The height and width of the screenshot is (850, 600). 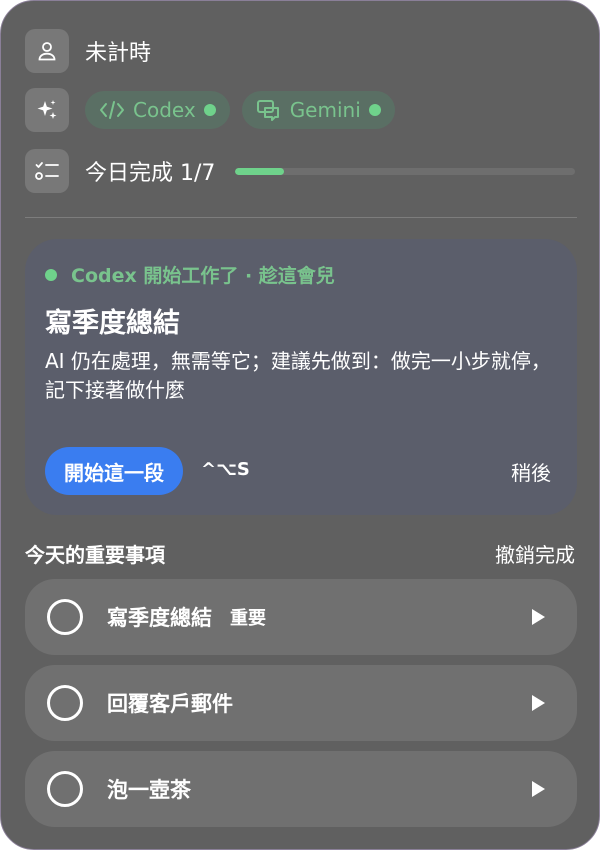 What do you see at coordinates (114, 471) in the screenshot?
I see `start-session-button: 開始這一段` at bounding box center [114, 471].